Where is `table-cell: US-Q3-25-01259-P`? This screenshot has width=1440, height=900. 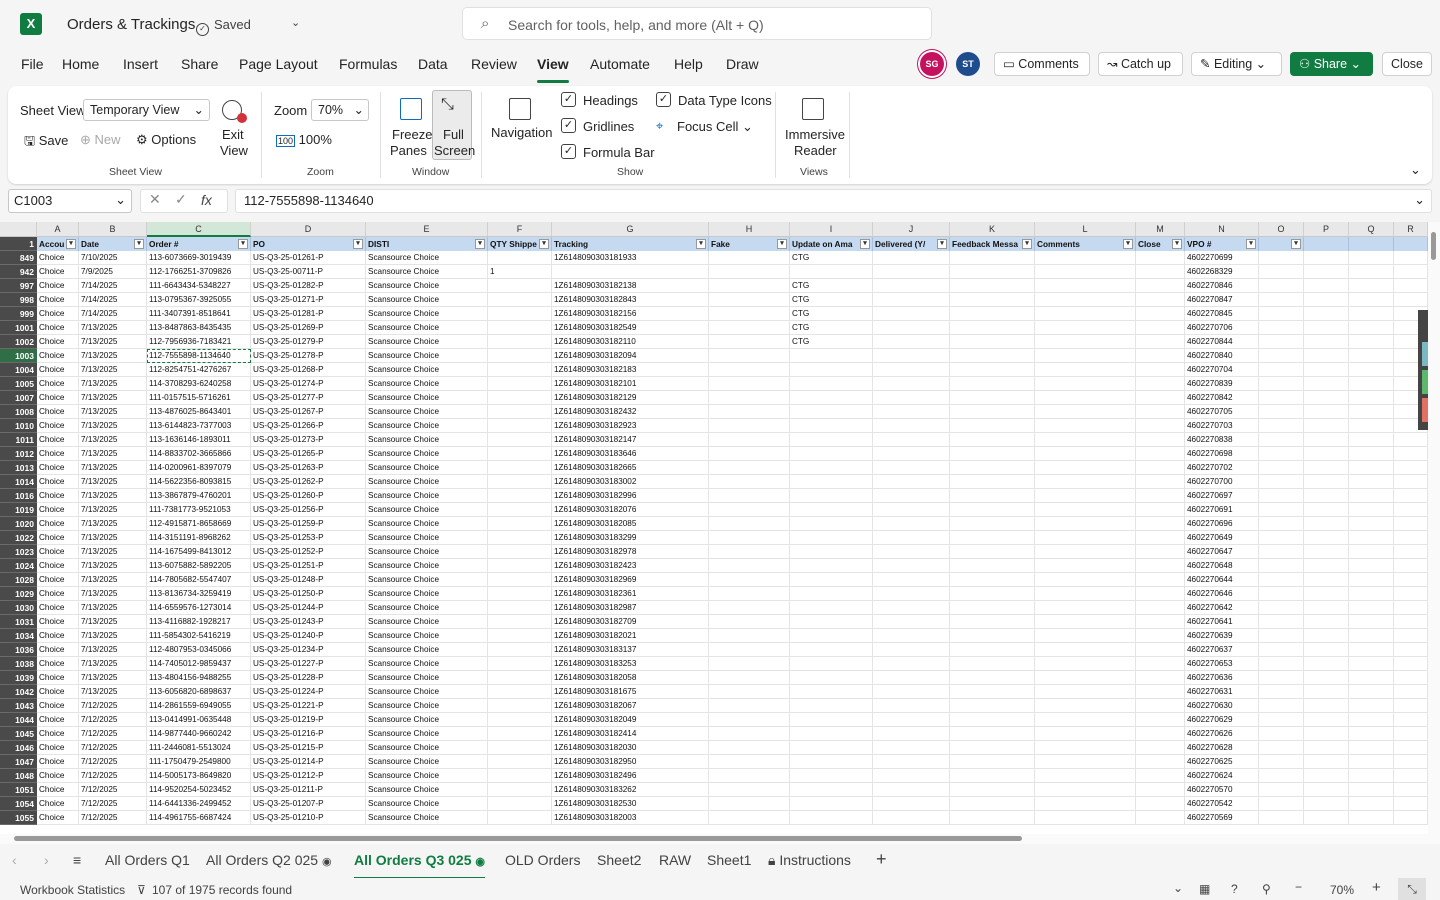 table-cell: US-Q3-25-01259-P is located at coordinates (308, 524).